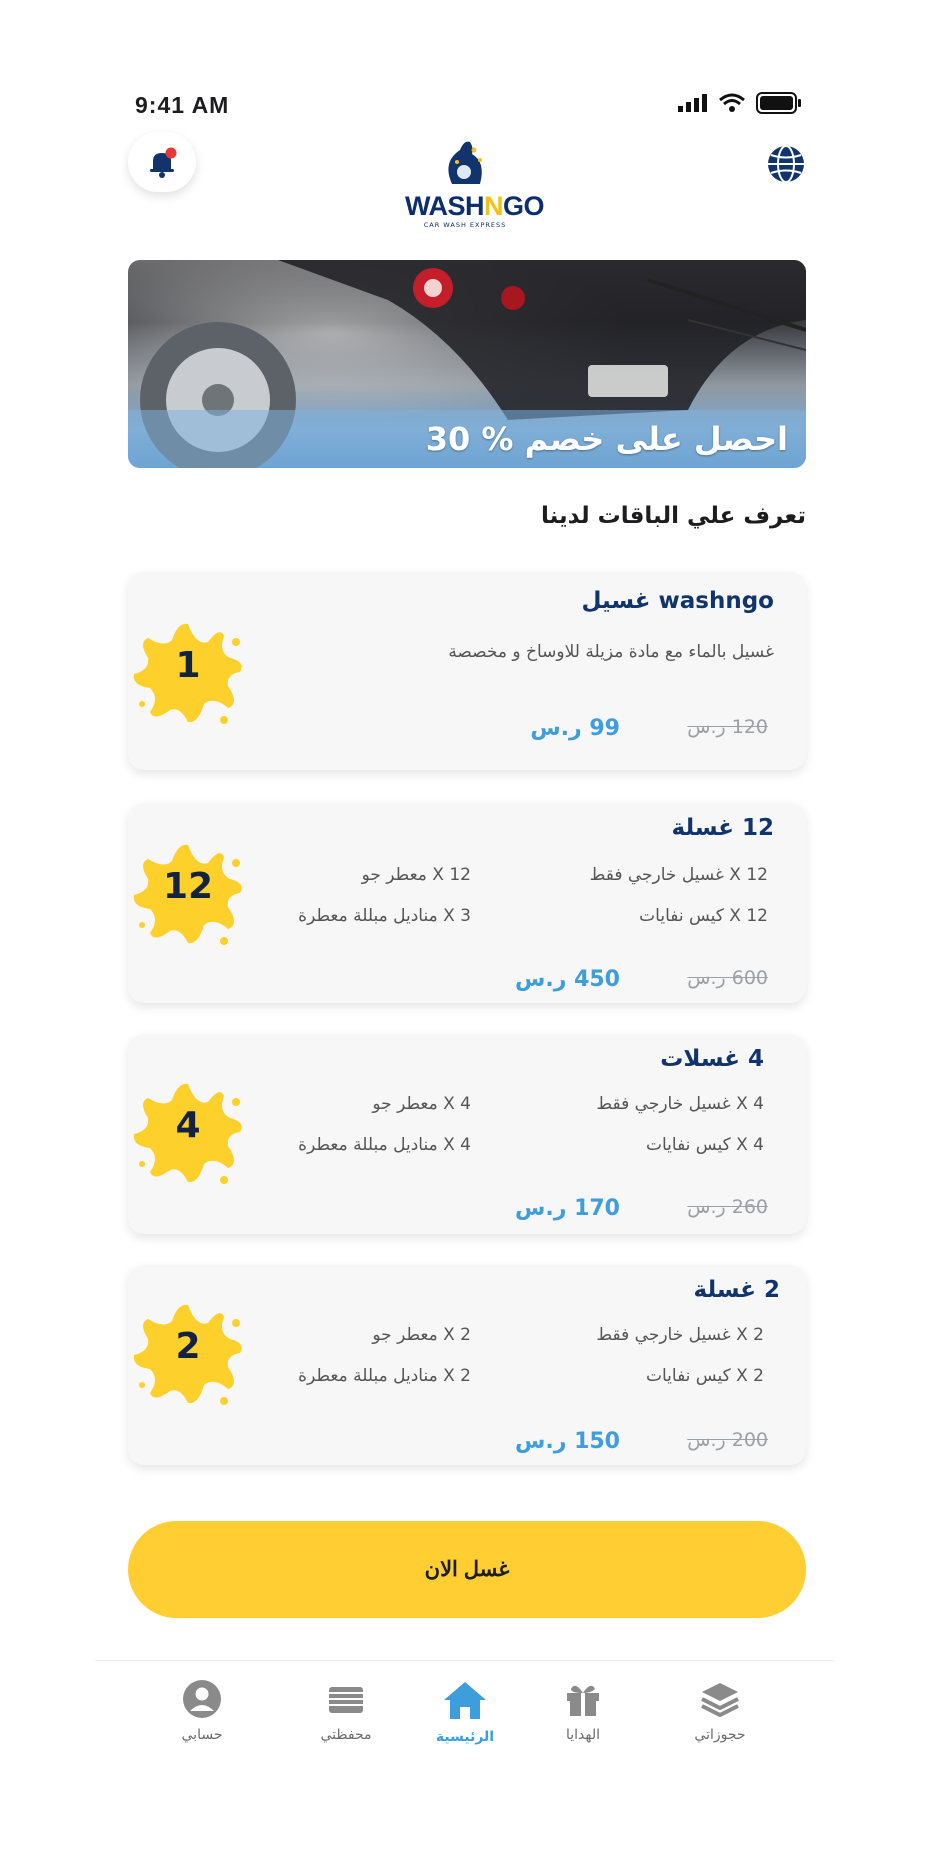 This screenshot has height=1852, width=930. I want to click on old-price: 200 ر.س, so click(727, 1440).